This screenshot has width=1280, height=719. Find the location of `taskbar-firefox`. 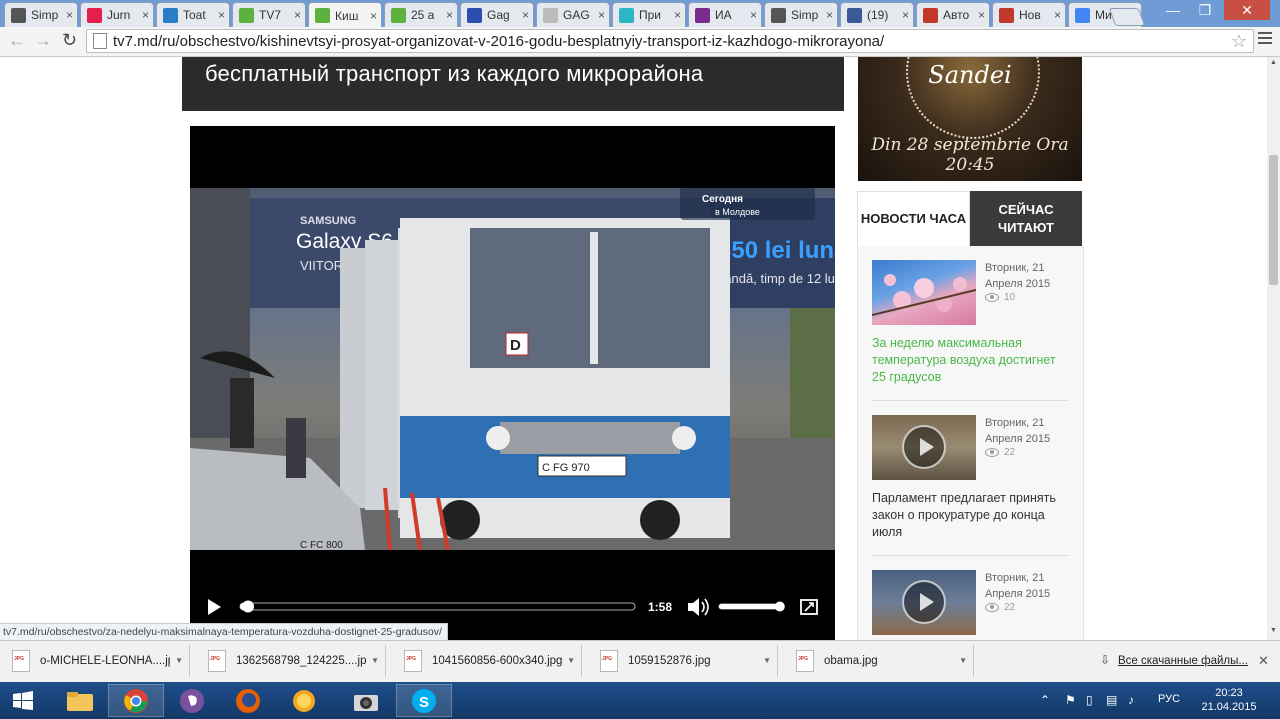

taskbar-firefox is located at coordinates (248, 700).